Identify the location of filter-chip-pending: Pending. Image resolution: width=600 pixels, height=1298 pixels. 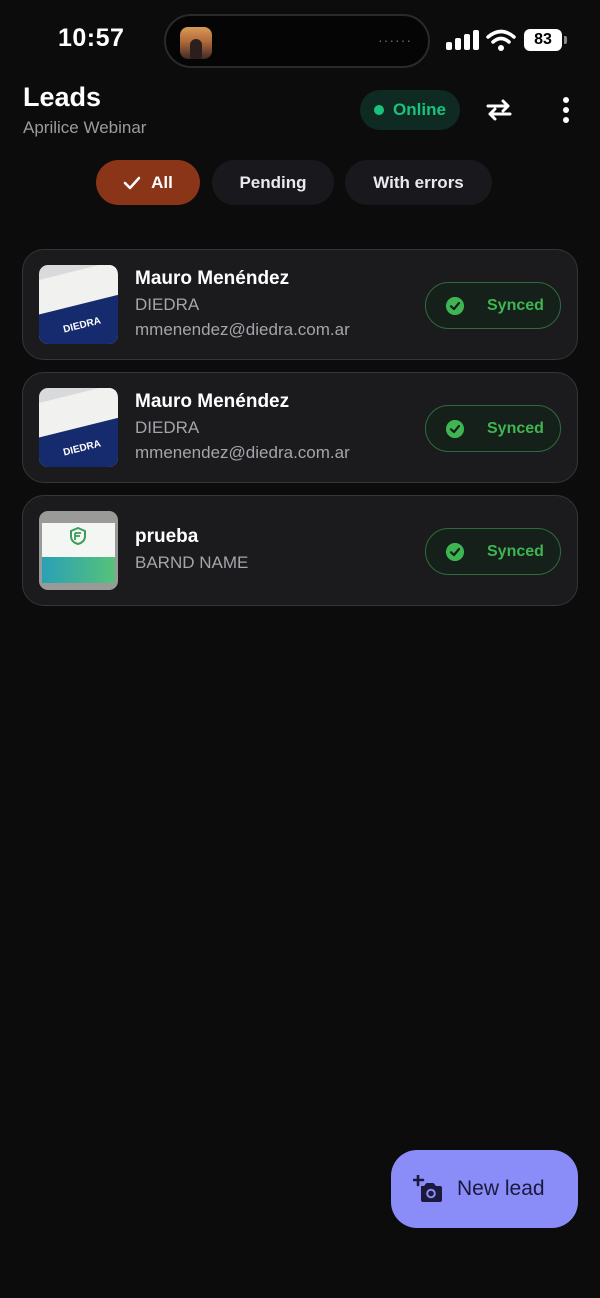
(273, 182).